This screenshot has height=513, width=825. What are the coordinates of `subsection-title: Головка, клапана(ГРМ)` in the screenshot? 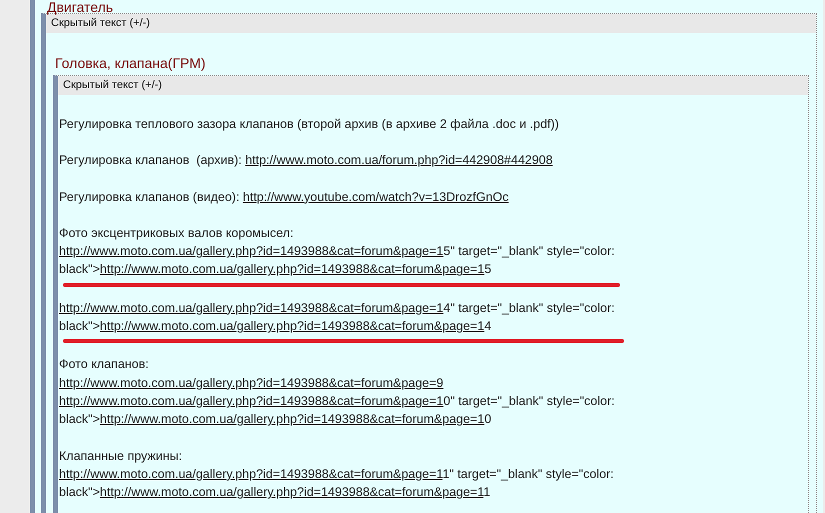 It's located at (130, 63).